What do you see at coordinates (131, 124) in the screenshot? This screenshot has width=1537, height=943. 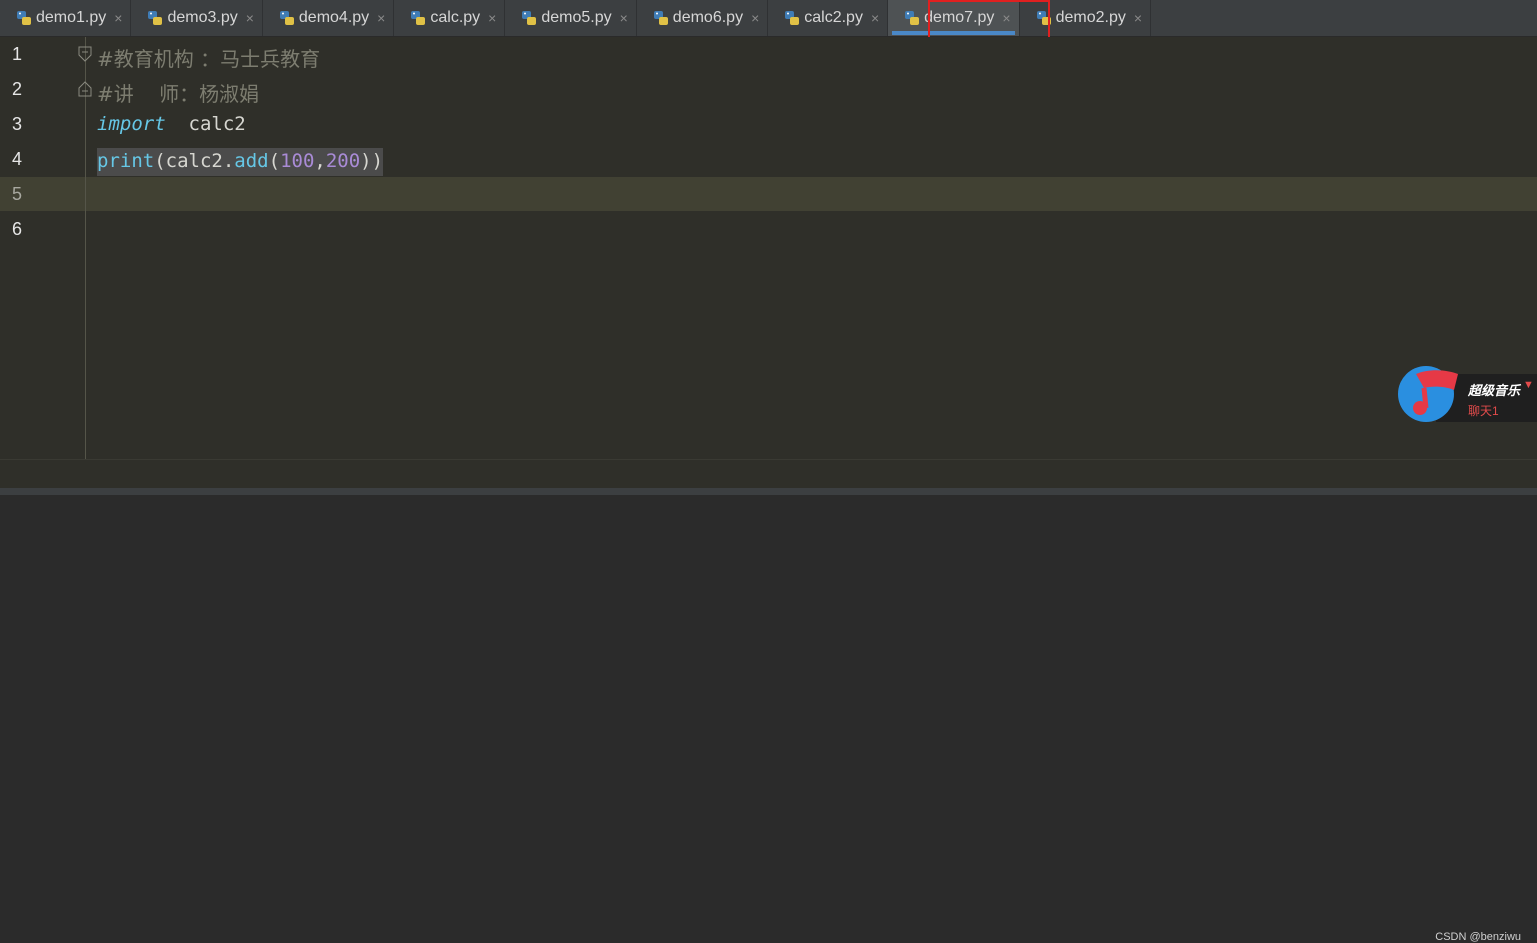 I see `keyword-import: import` at bounding box center [131, 124].